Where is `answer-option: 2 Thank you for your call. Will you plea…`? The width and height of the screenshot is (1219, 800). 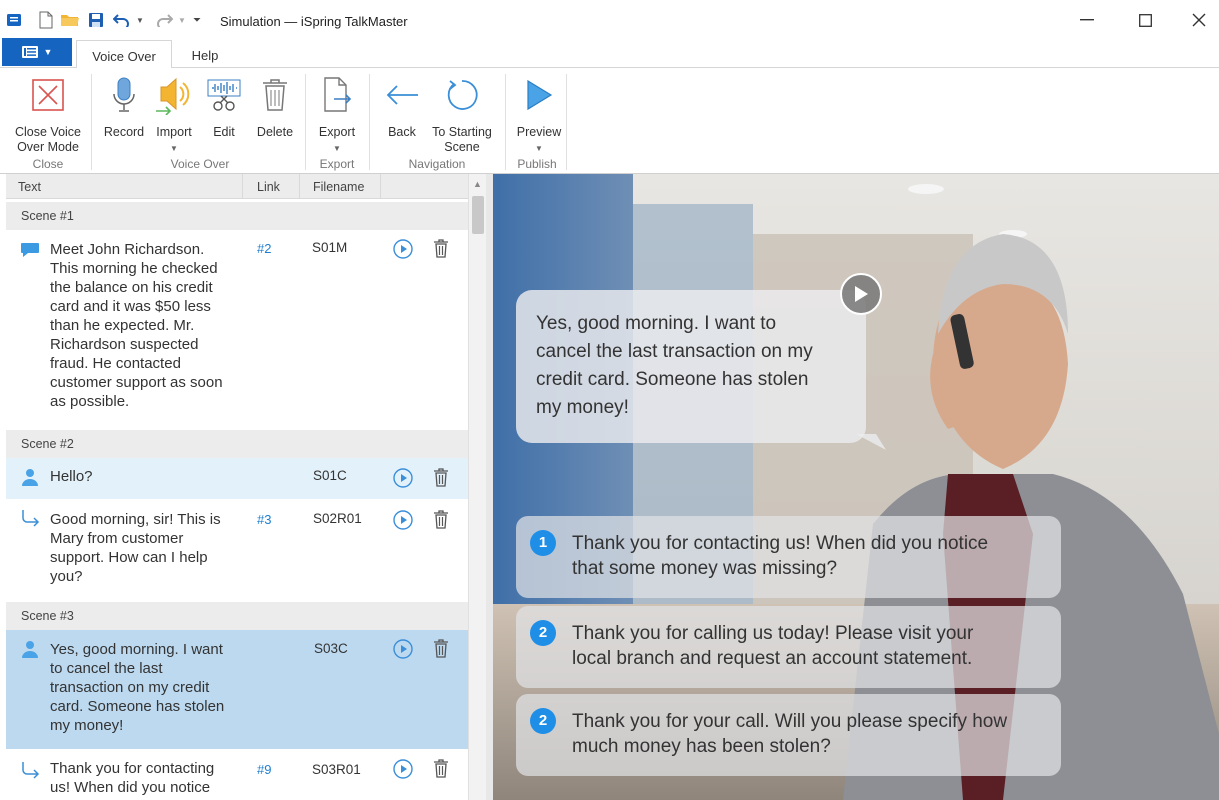
answer-option: 2 Thank you for your call. Will you plea… is located at coordinates (788, 735).